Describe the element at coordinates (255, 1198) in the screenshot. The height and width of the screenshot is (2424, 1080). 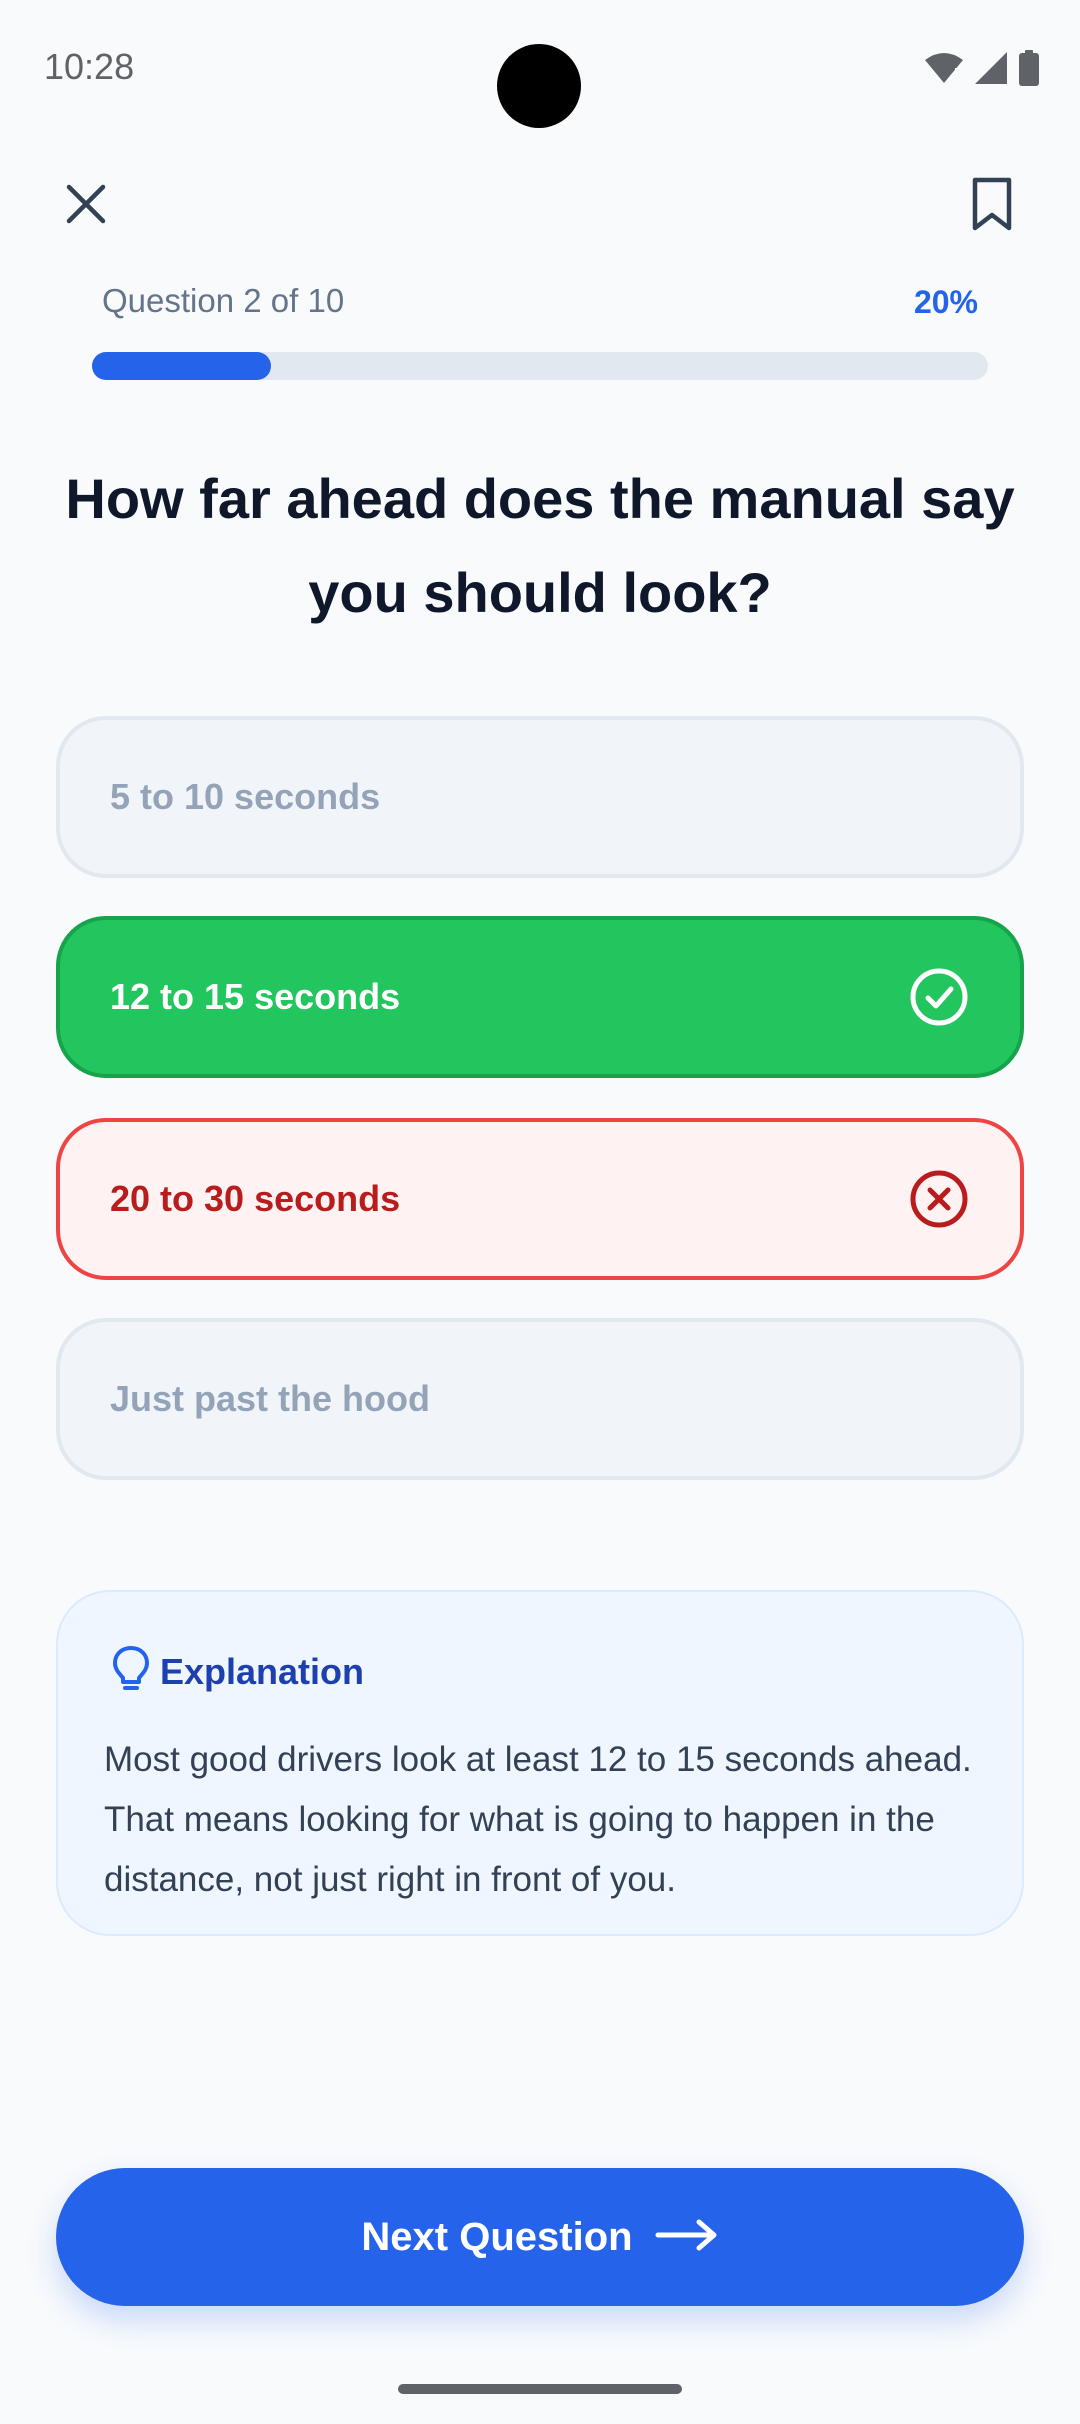
I see `answer-option-label: 20 to 30 seconds` at that location.